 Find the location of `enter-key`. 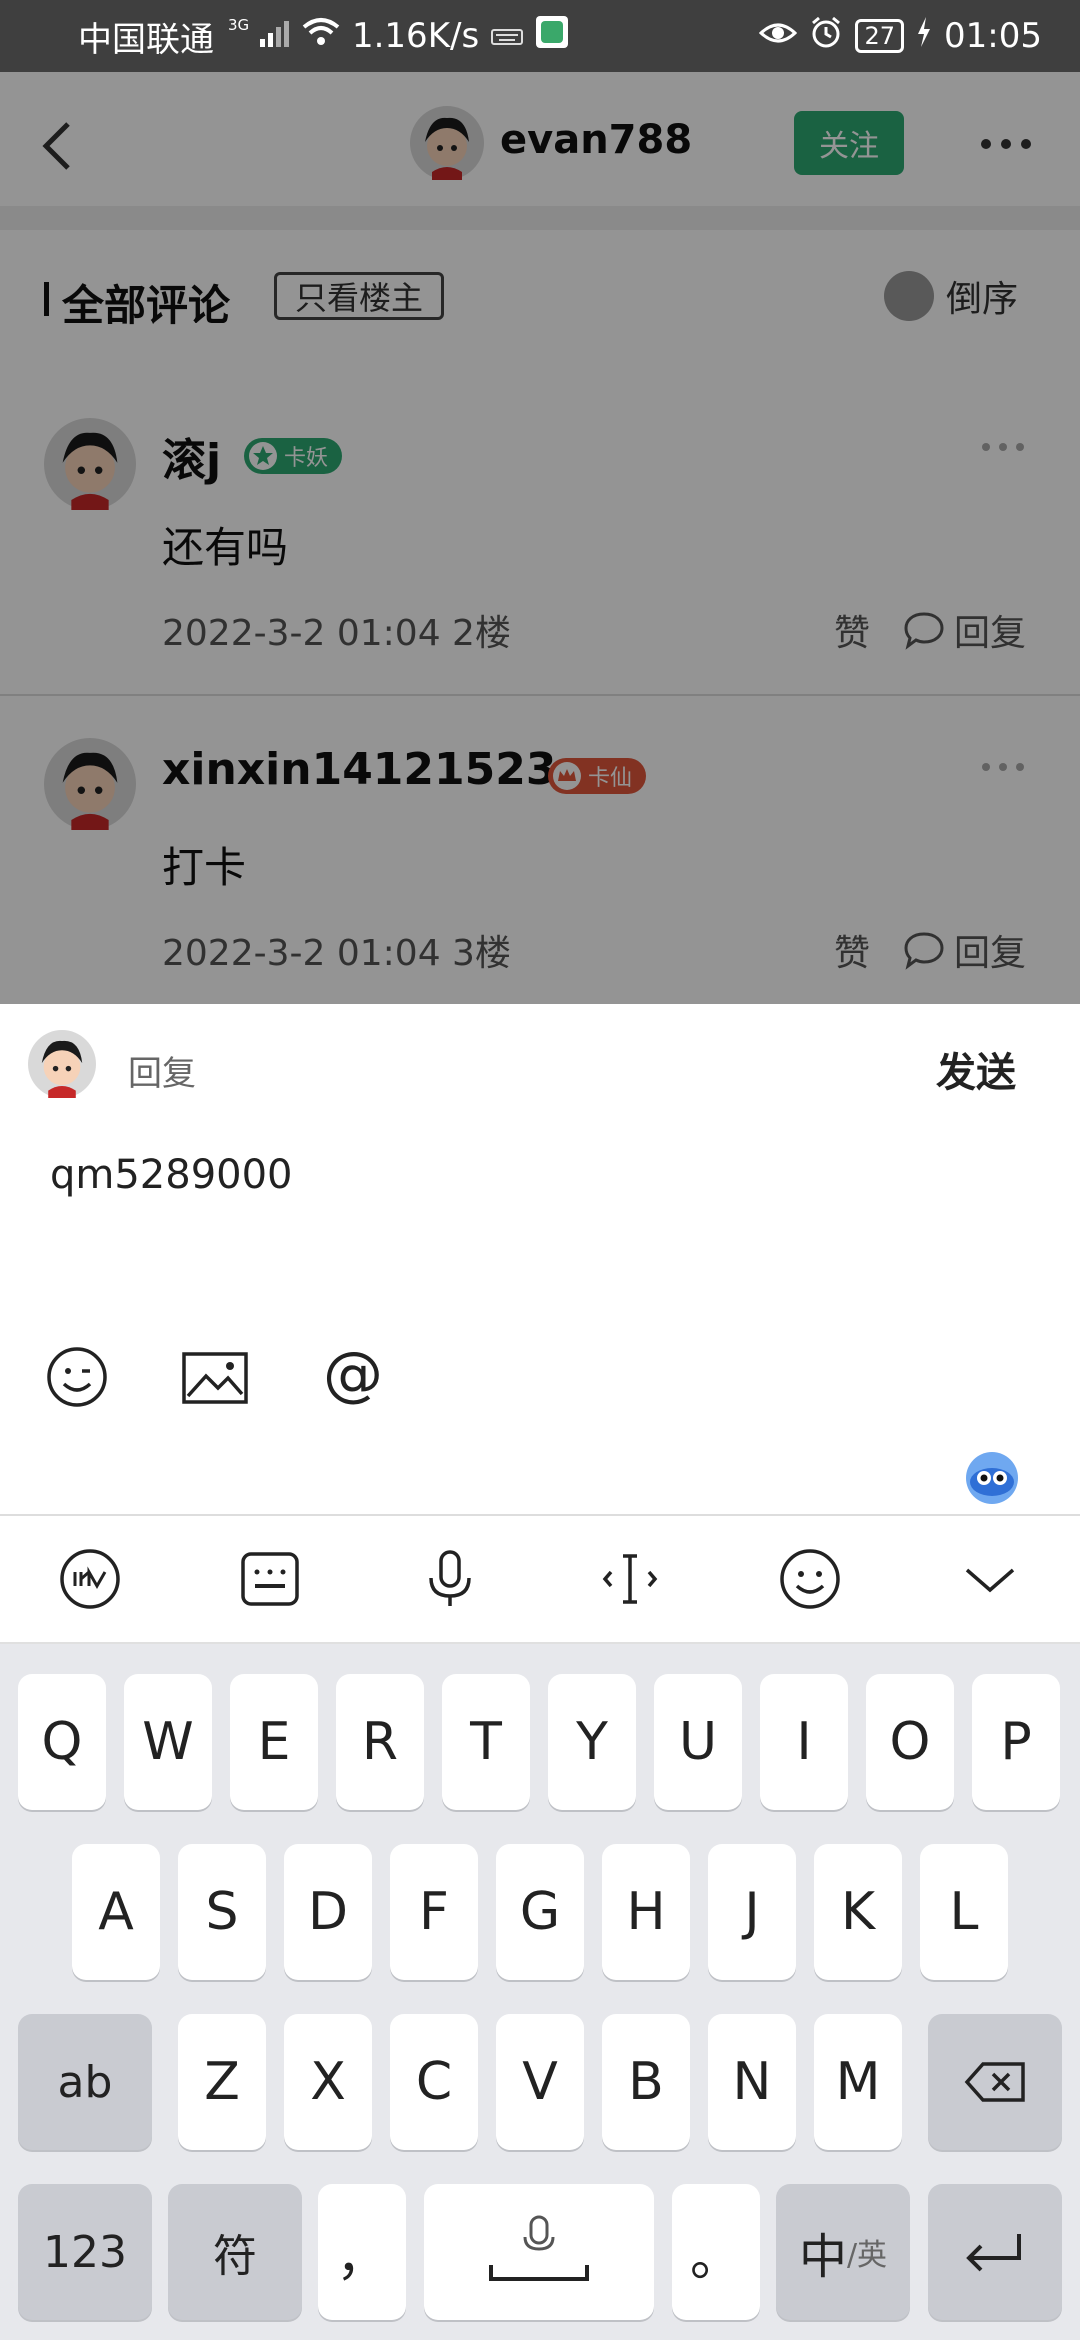

enter-key is located at coordinates (995, 2252).